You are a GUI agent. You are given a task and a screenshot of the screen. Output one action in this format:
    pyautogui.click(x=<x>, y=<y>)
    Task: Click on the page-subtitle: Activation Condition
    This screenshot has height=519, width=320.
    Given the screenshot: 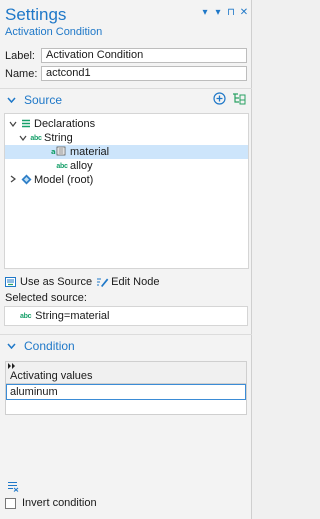 What is the action you would take?
    pyautogui.click(x=54, y=32)
    